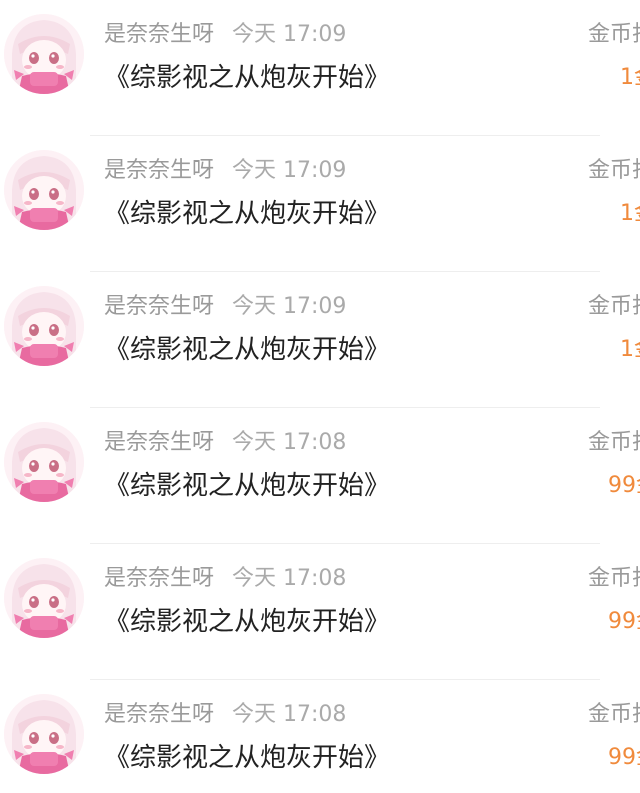 The width and height of the screenshot is (640, 793). I want to click on message-row: 是奈奈生呀今天 17:08 《综影视之从炮灰开始》 金币打 99金, so click(320, 736).